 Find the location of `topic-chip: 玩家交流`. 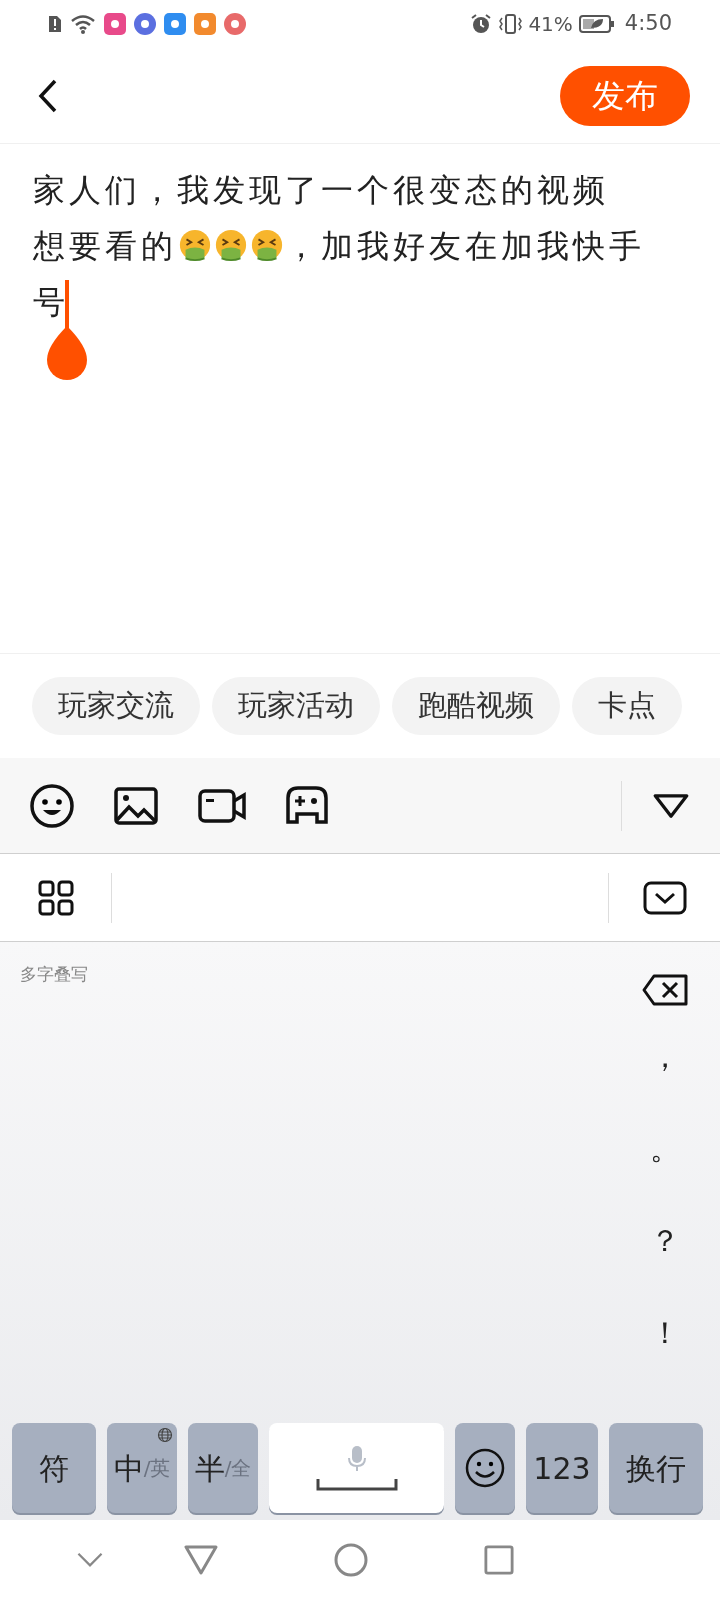

topic-chip: 玩家交流 is located at coordinates (116, 706).